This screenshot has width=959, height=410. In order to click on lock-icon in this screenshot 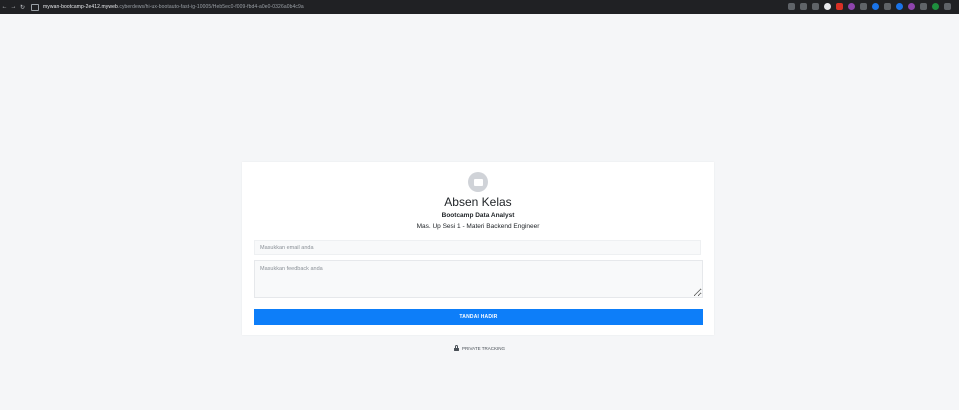, I will do `click(456, 348)`.